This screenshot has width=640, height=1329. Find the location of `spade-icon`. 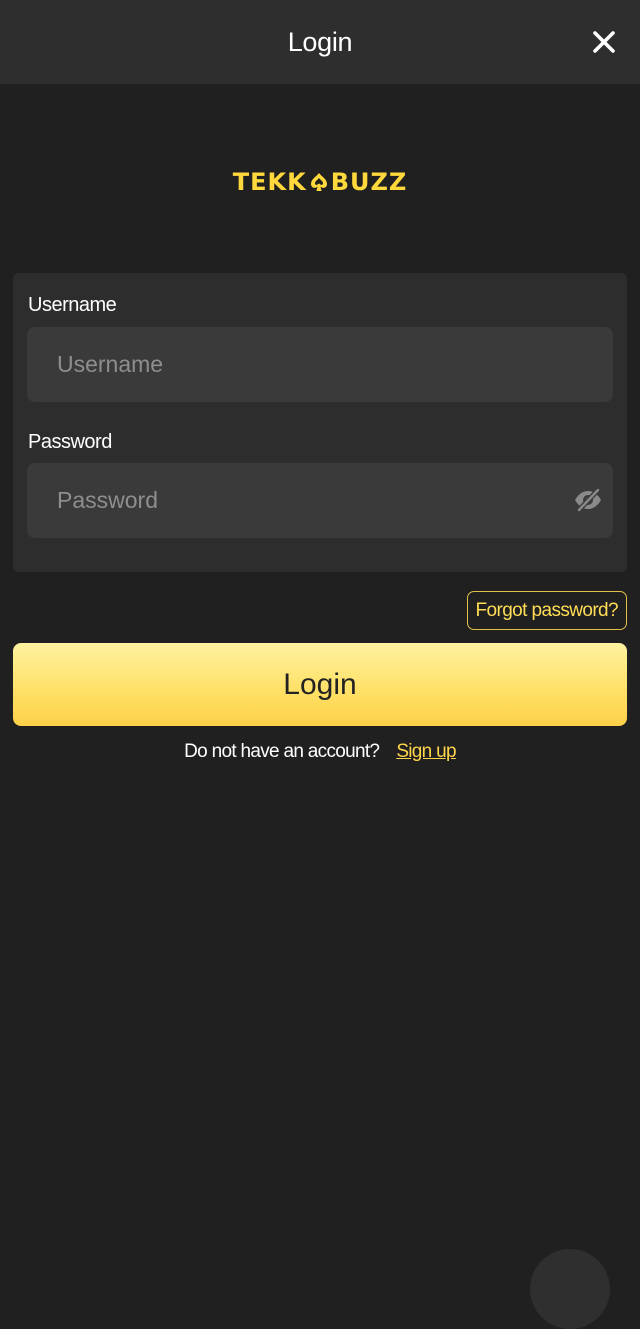

spade-icon is located at coordinates (318, 182).